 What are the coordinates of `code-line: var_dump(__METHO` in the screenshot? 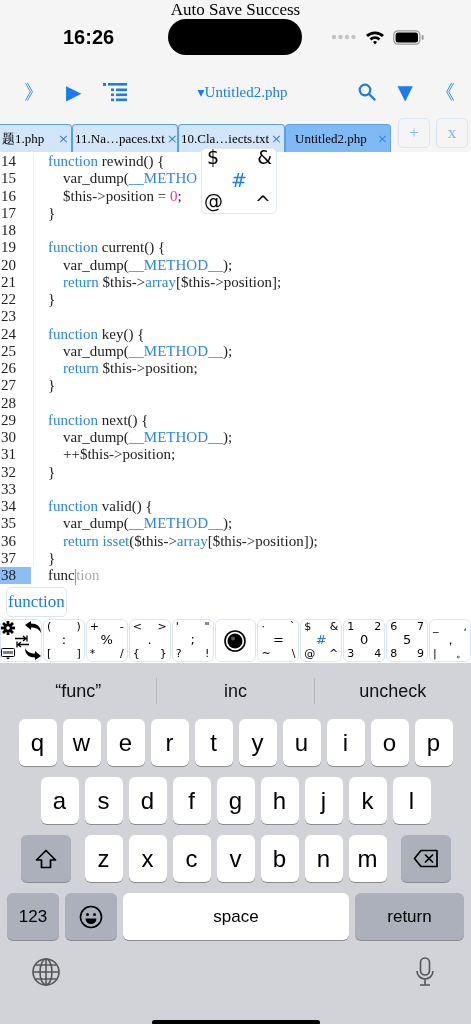 It's located at (130, 179).